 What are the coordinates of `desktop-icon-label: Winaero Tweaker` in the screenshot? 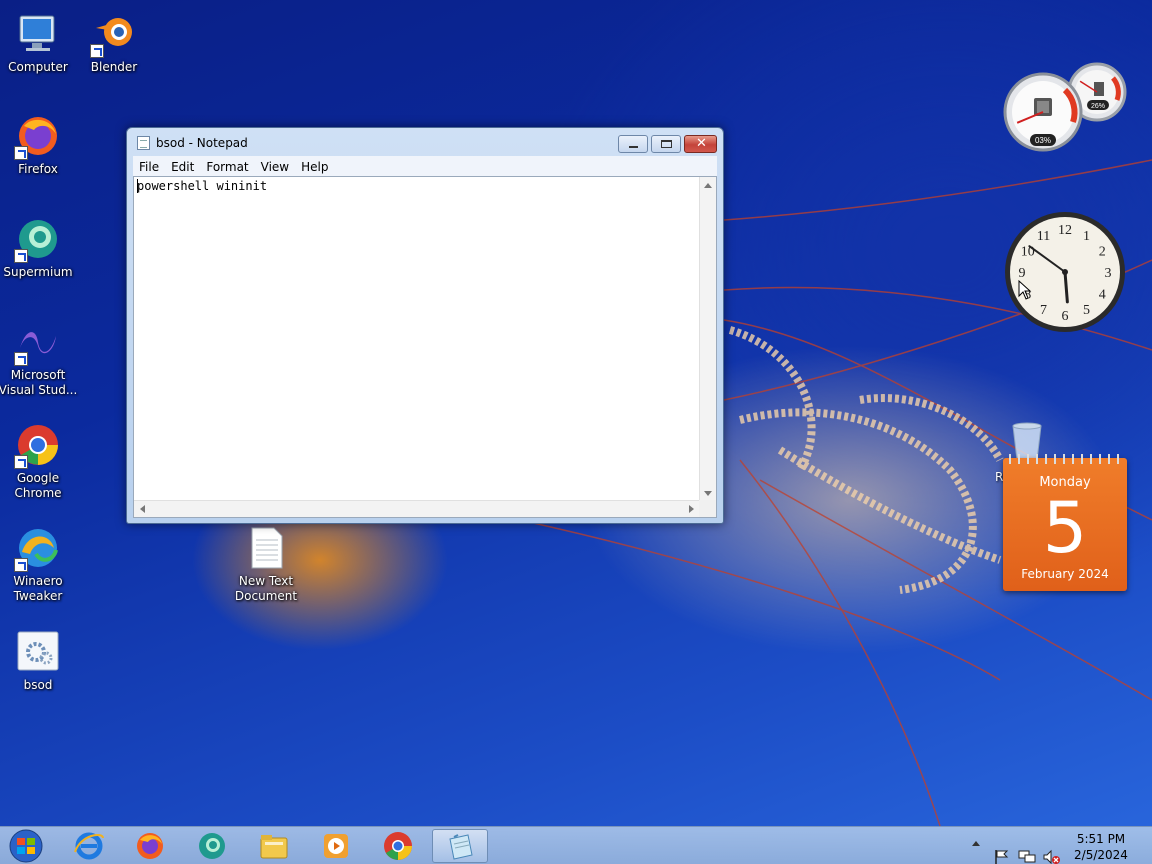 It's located at (38, 588).